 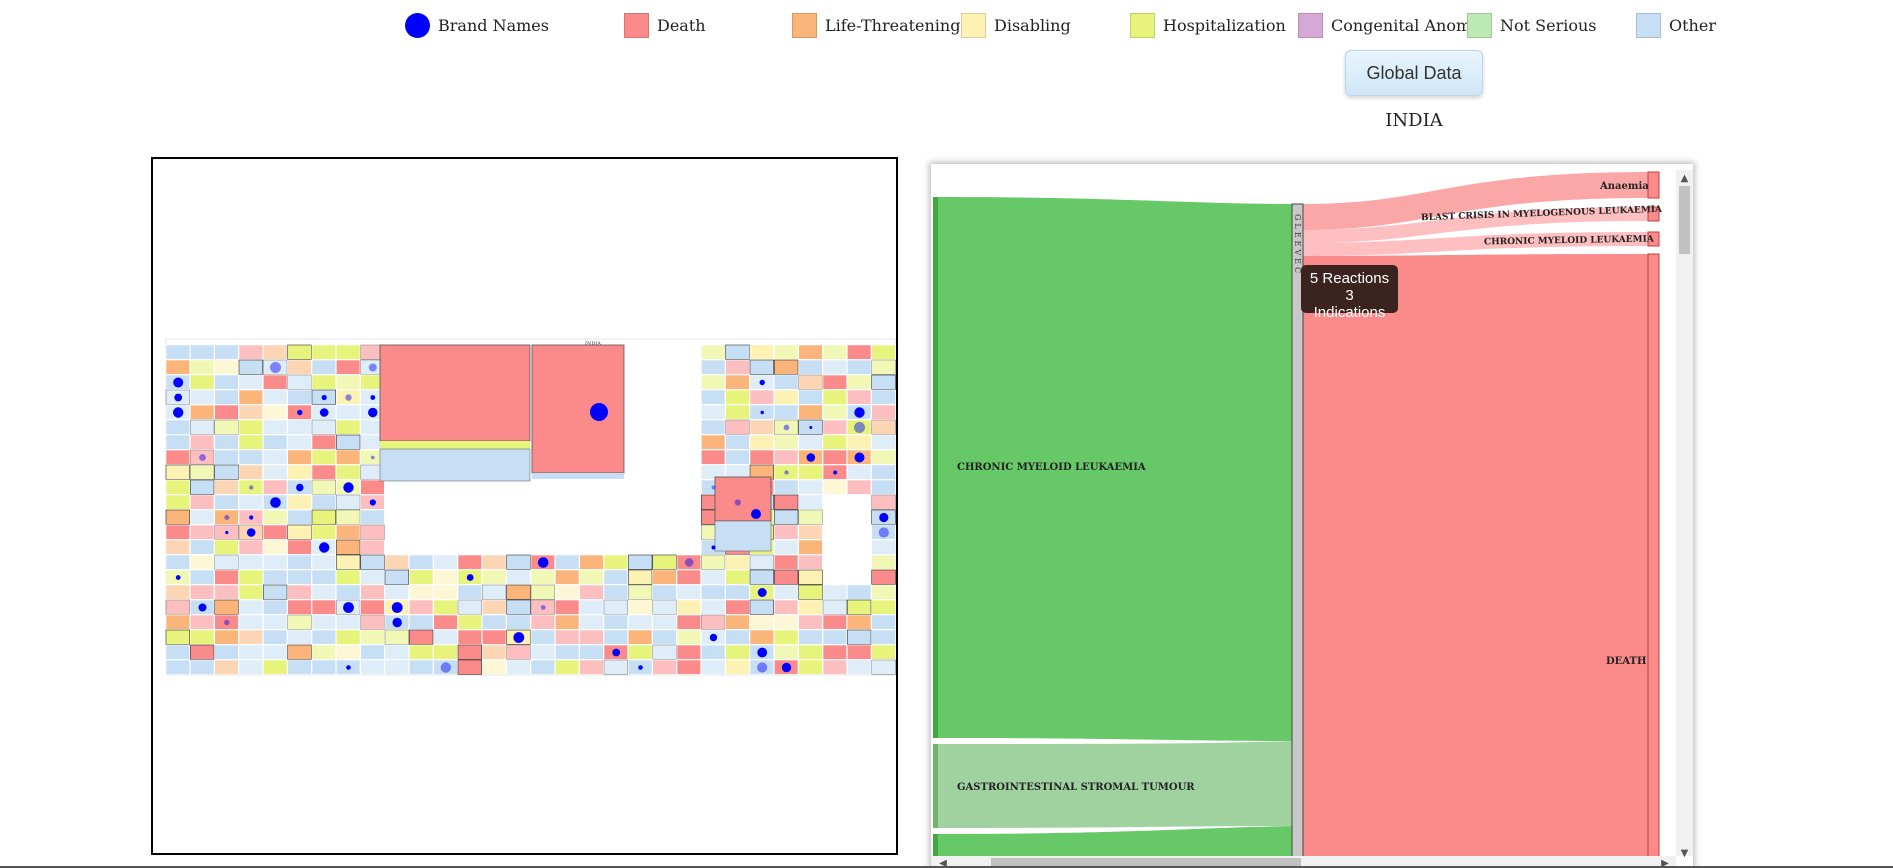 I want to click on legend-item-not-serious: Not Serious, so click(x=1532, y=25).